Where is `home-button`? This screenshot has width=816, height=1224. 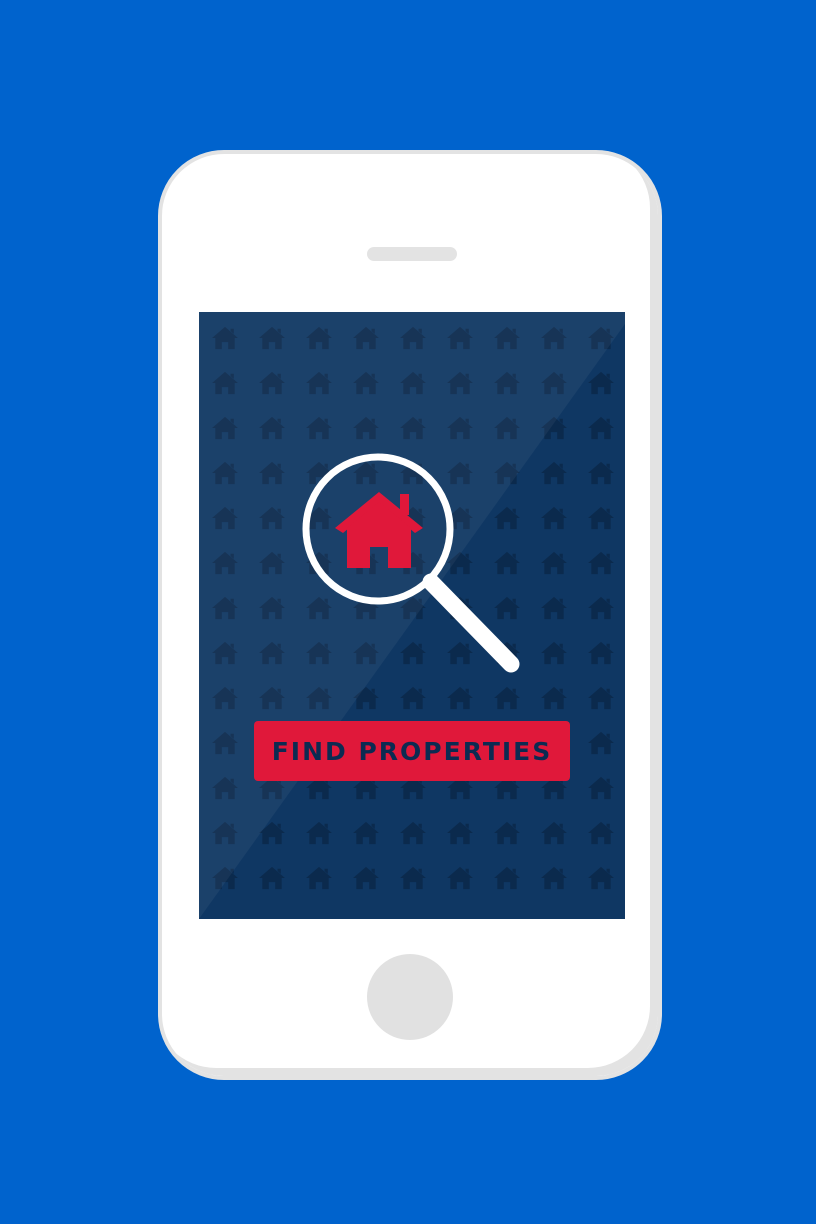
home-button is located at coordinates (410, 997).